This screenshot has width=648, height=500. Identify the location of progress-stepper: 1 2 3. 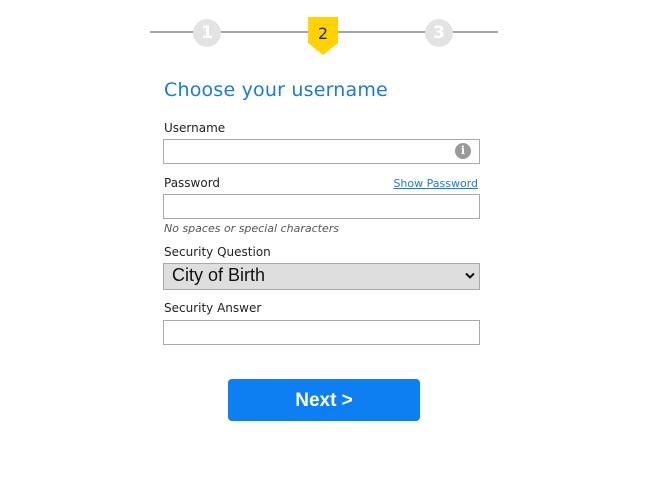
(324, 30).